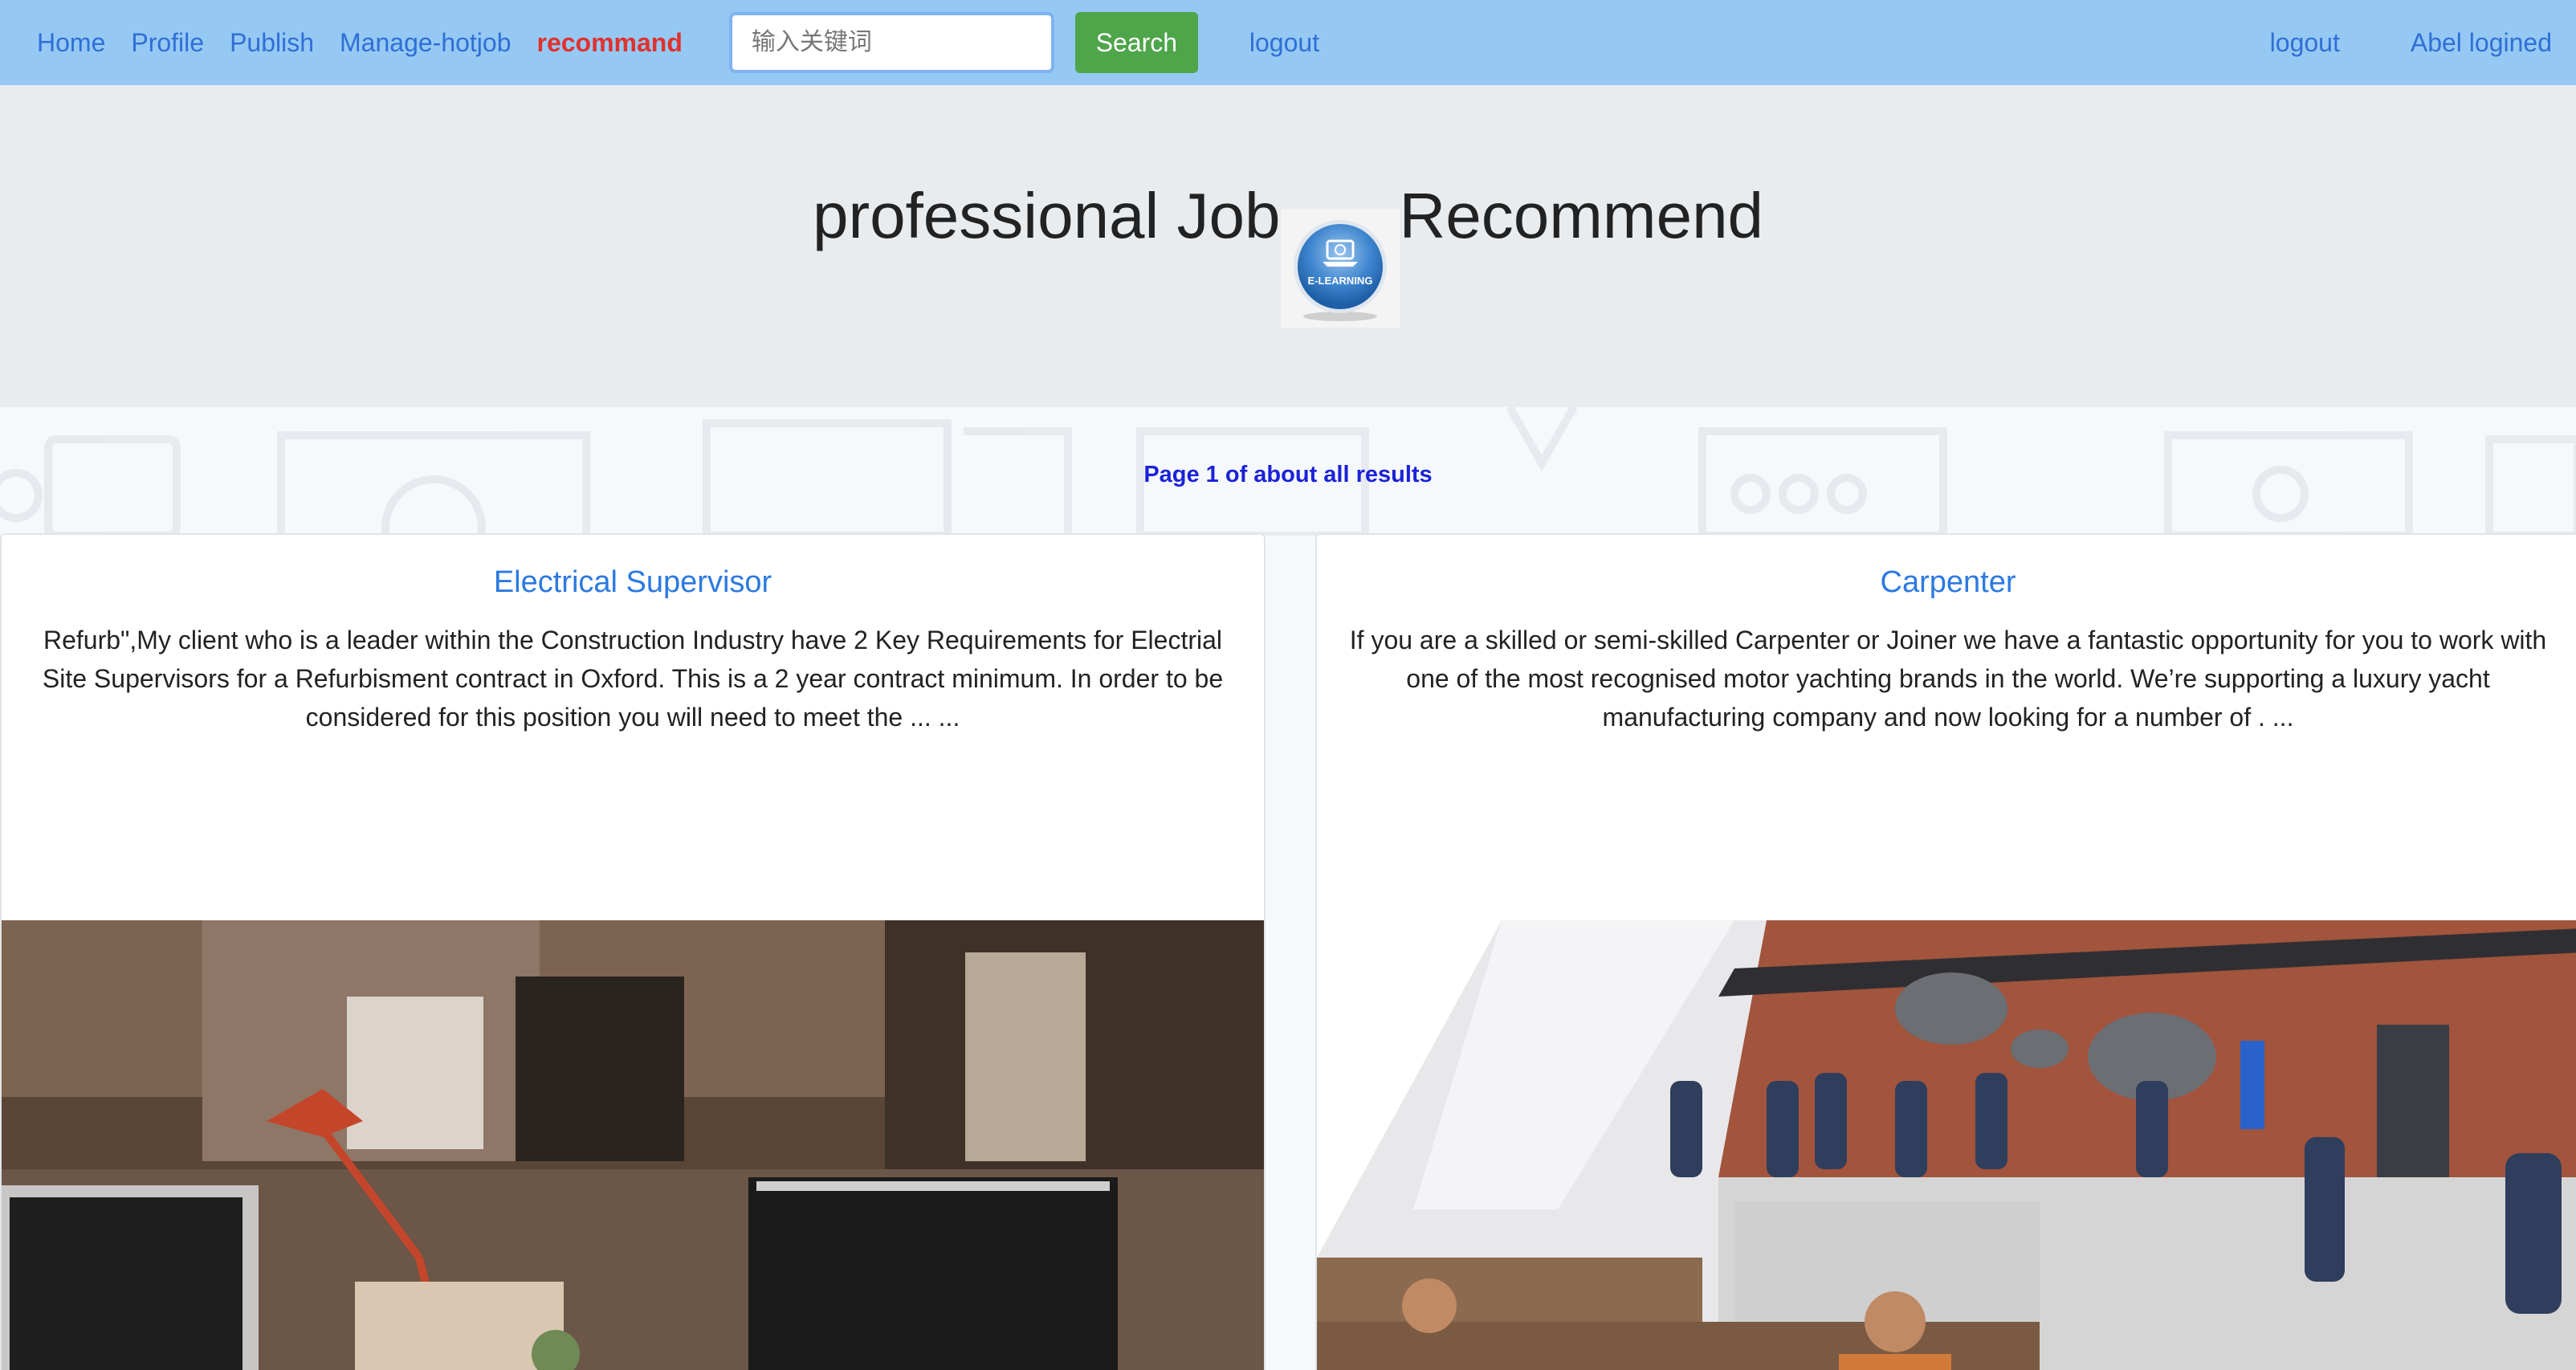 Image resolution: width=2576 pixels, height=1370 pixels. What do you see at coordinates (426, 42) in the screenshot?
I see `nav-manage-hotjob-link: Manage-hotjob` at bounding box center [426, 42].